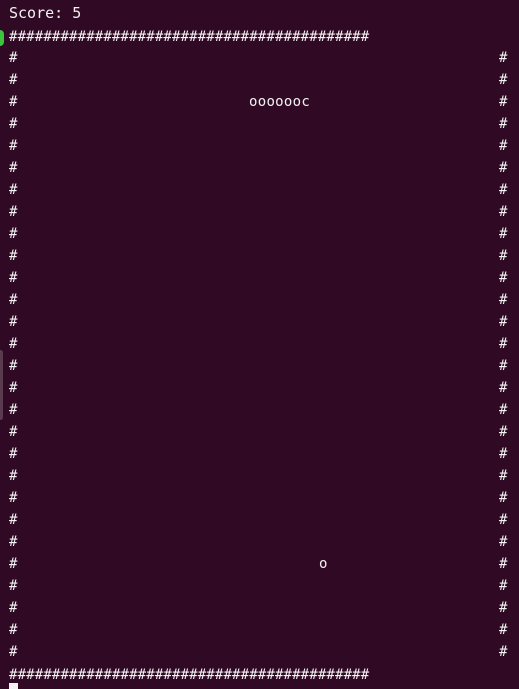 The height and width of the screenshot is (689, 519). I want to click on terminal-cursor, so click(13, 686).